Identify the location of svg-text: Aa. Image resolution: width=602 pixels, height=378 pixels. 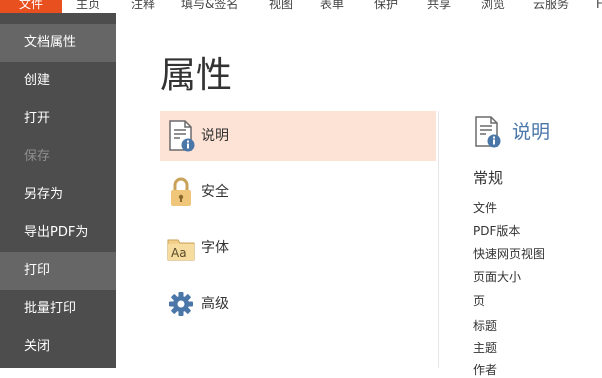
(179, 253).